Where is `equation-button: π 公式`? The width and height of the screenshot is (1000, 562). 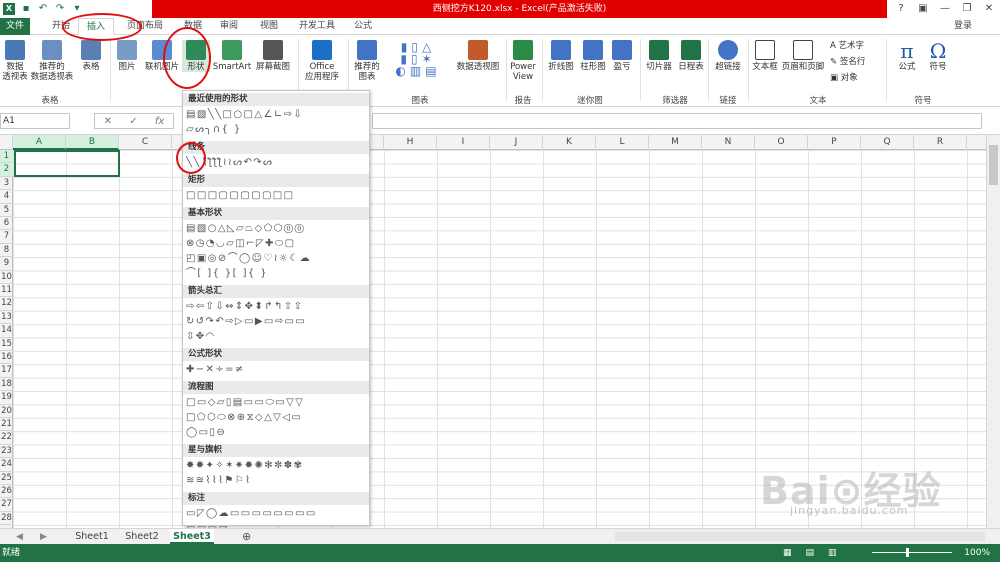
equation-button: π 公式 is located at coordinates (907, 56).